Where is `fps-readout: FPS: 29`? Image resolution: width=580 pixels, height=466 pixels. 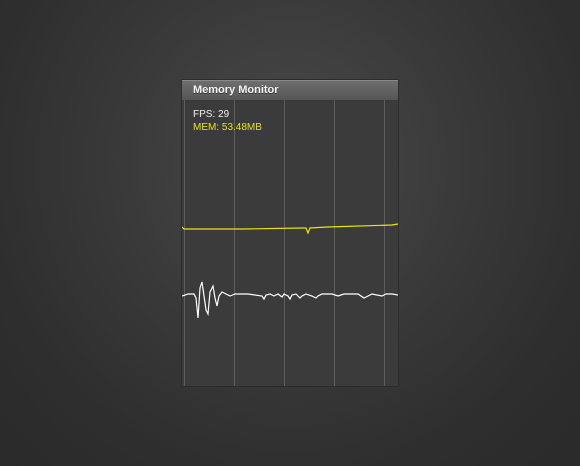
fps-readout: FPS: 29 is located at coordinates (211, 114).